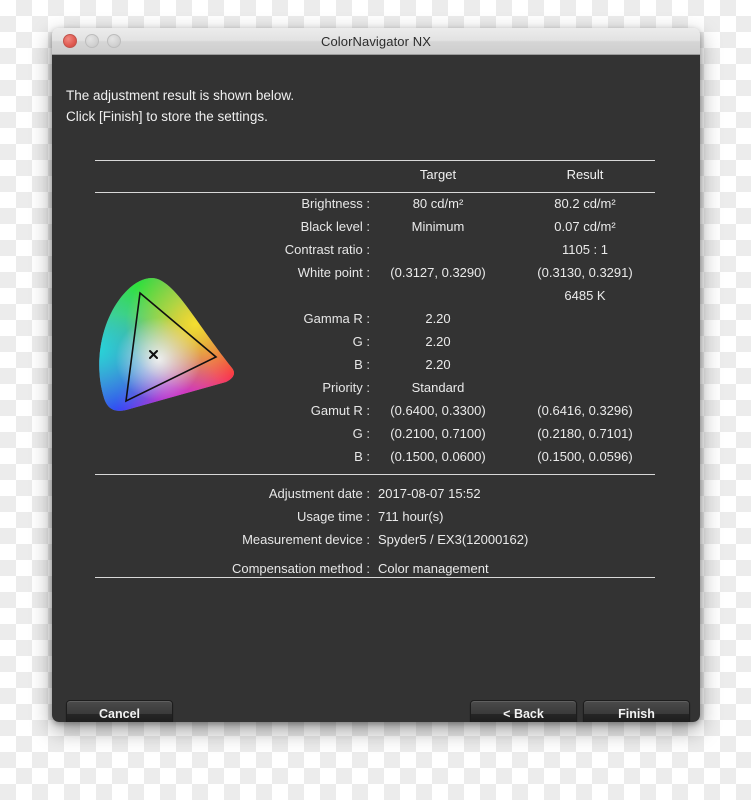 Image resolution: width=751 pixels, height=800 pixels. Describe the element at coordinates (362, 456) in the screenshot. I see `row-label: B :` at that location.